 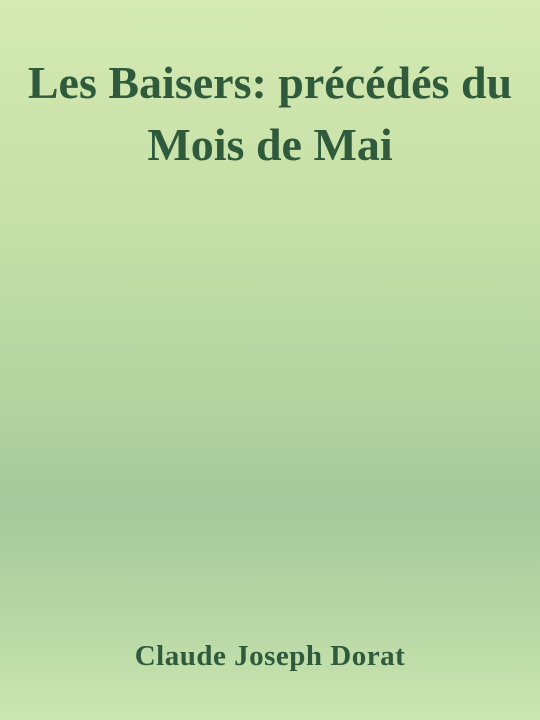 I want to click on book-title: Les Baisers: précédés du Mois de Mai, so click(x=270, y=113).